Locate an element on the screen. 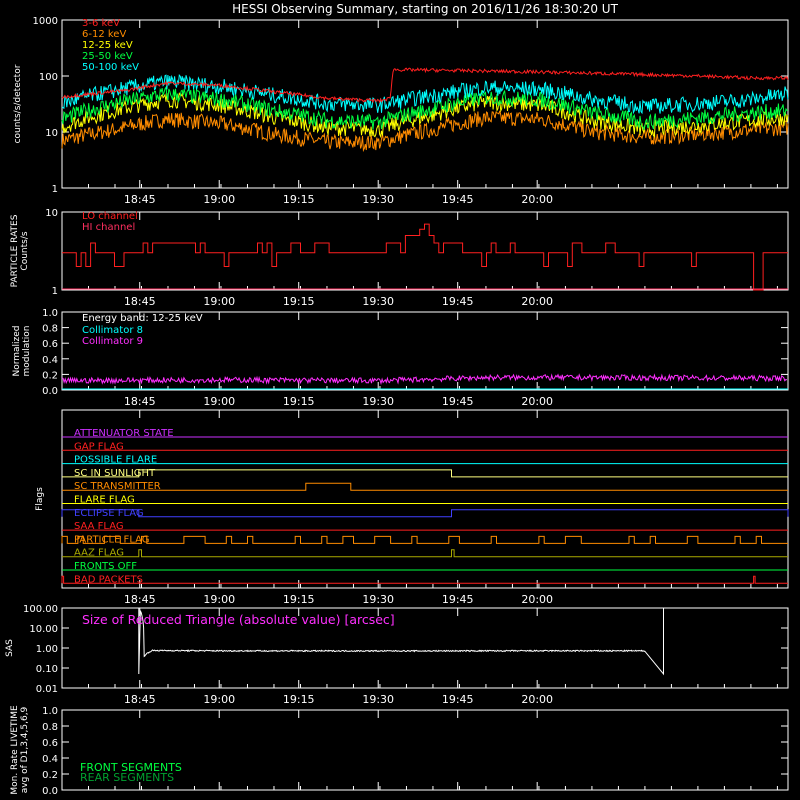  legend-entry: Collimator 9 is located at coordinates (112, 341).